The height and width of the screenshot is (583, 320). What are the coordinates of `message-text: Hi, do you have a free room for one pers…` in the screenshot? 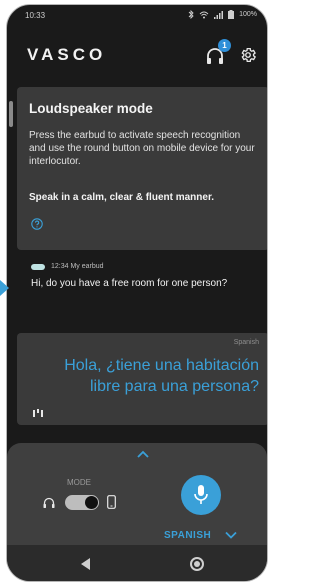 It's located at (129, 283).